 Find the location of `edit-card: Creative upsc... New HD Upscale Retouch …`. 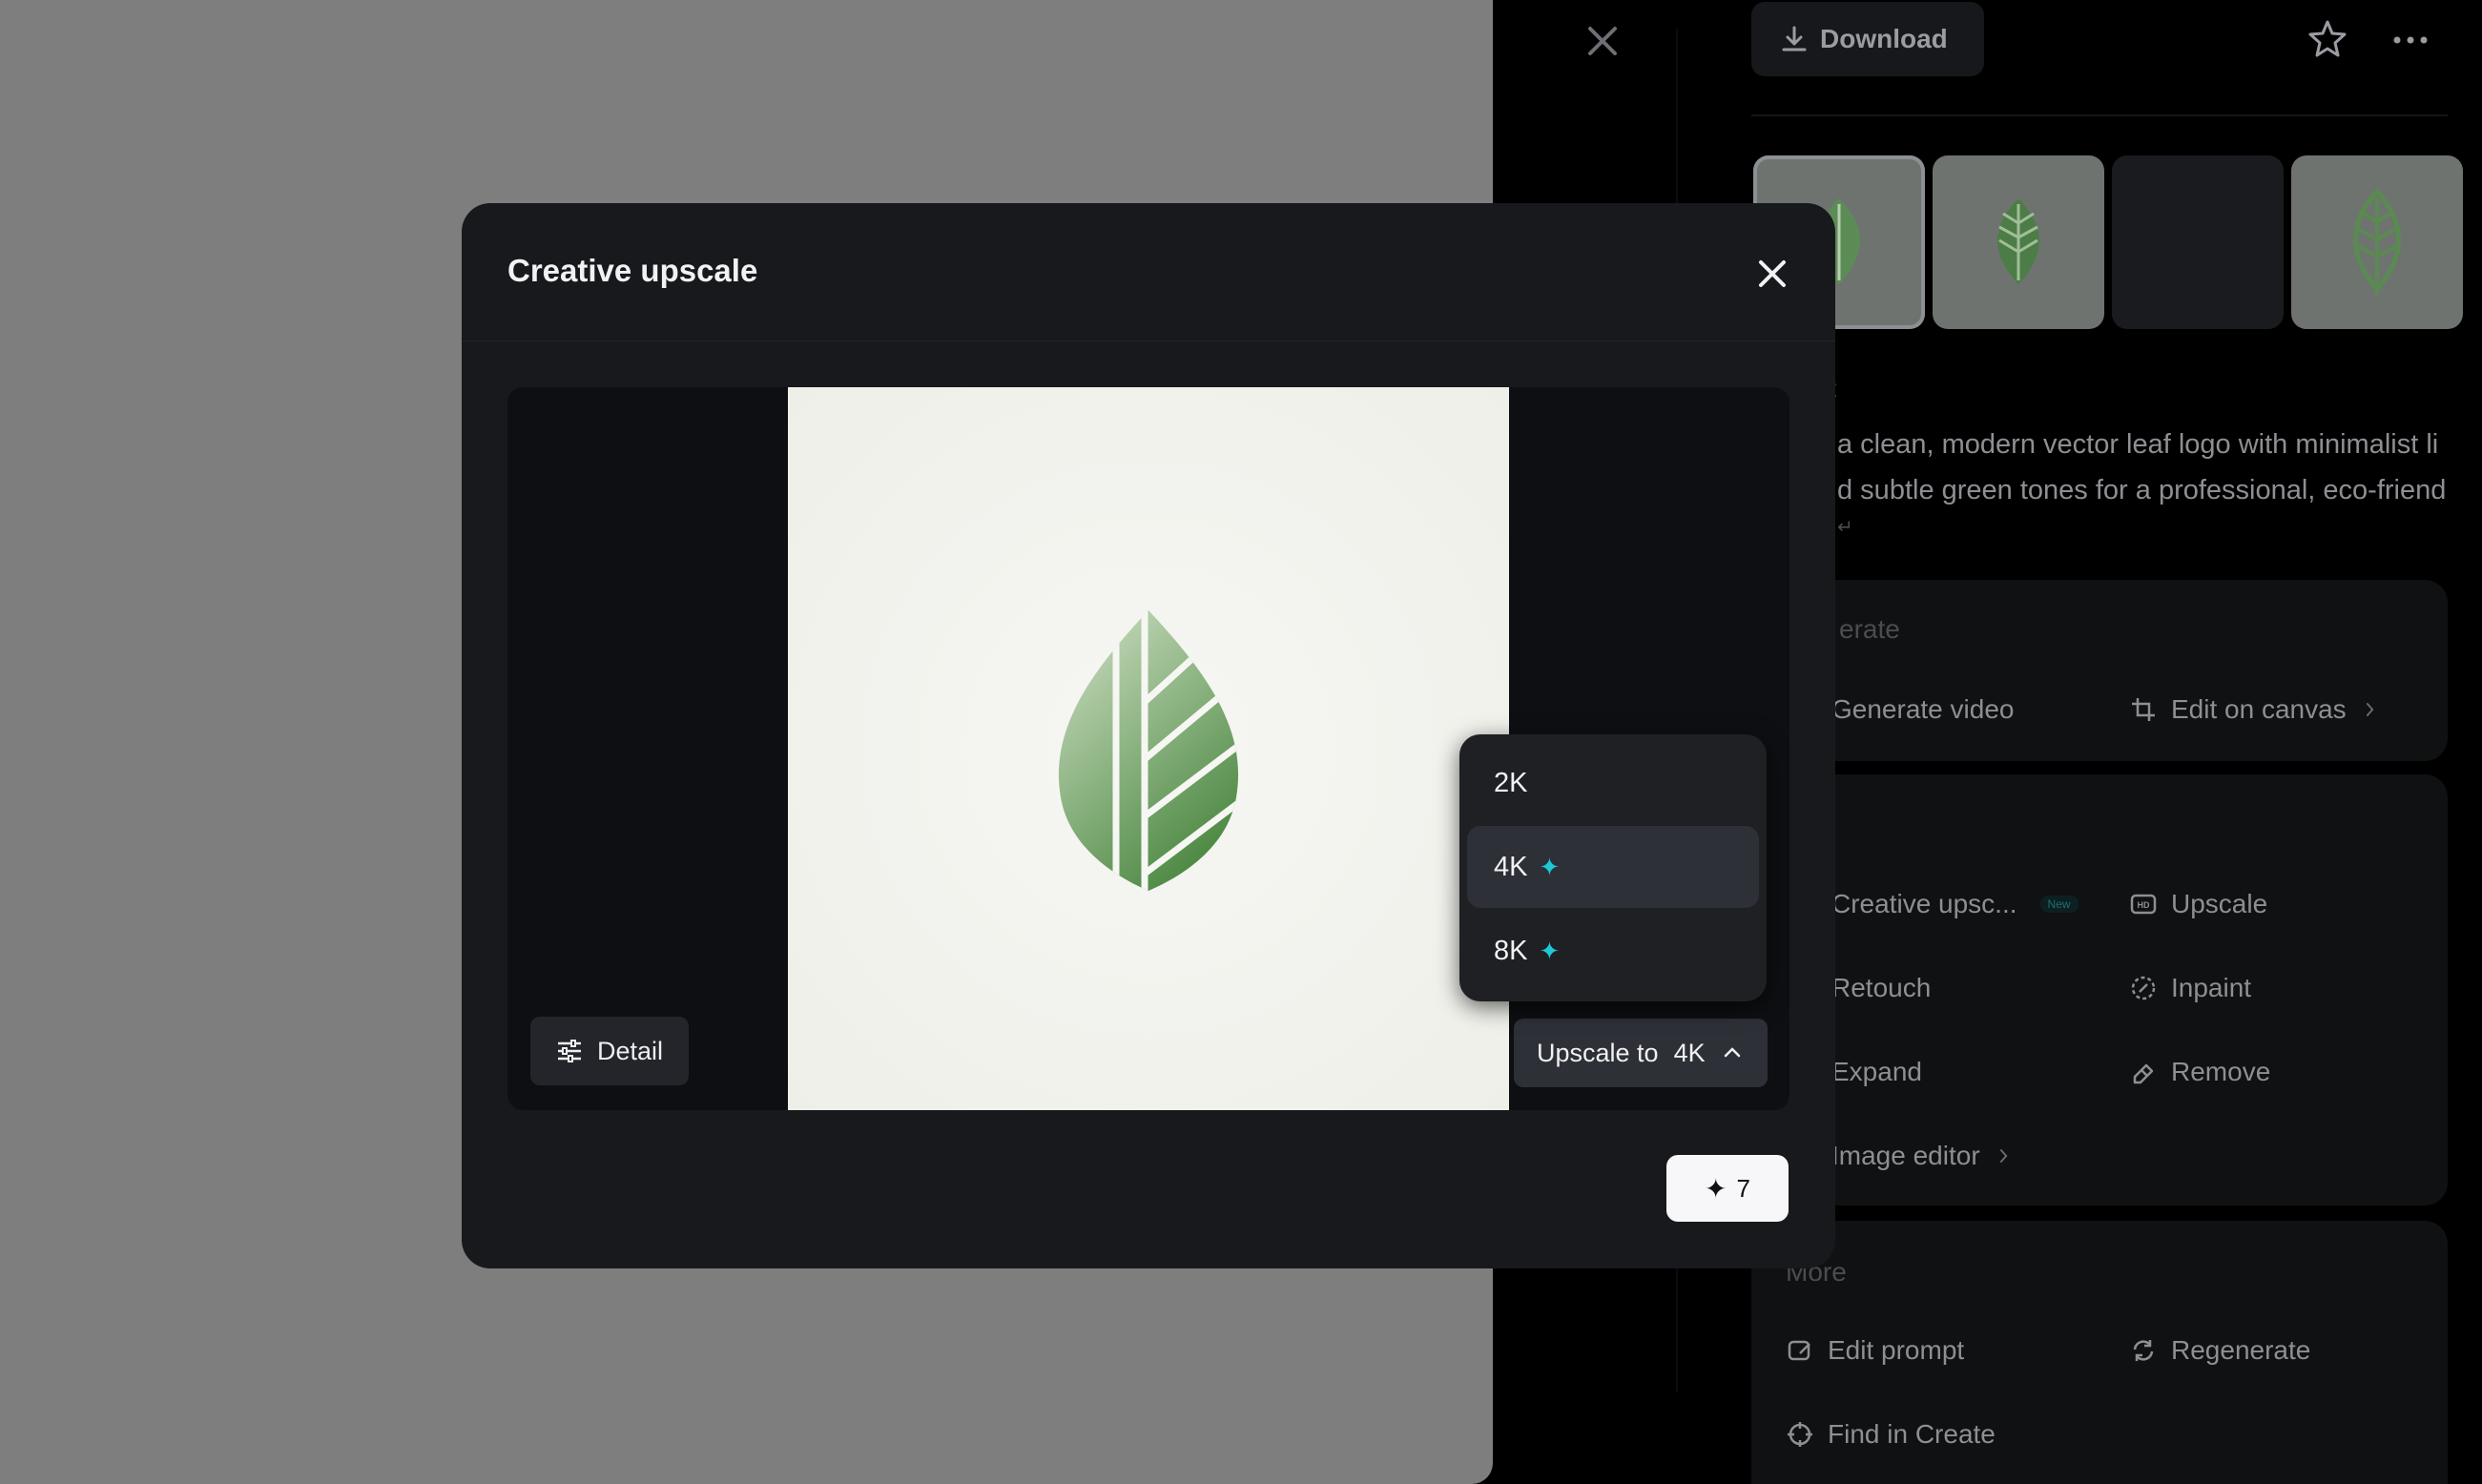

edit-card: Creative upsc... New HD Upscale Retouch … is located at coordinates (2099, 990).